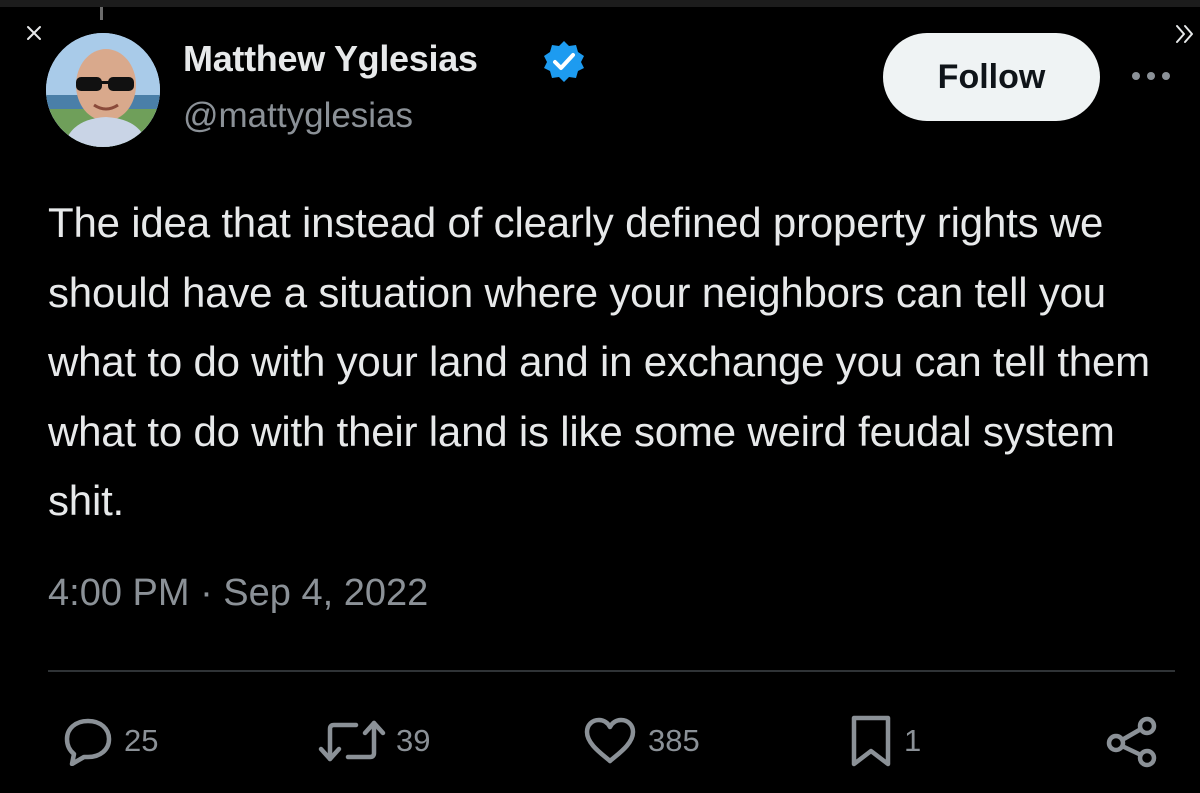 Image resolution: width=1200 pixels, height=793 pixels. Describe the element at coordinates (611, 671) in the screenshot. I see `divider` at that location.